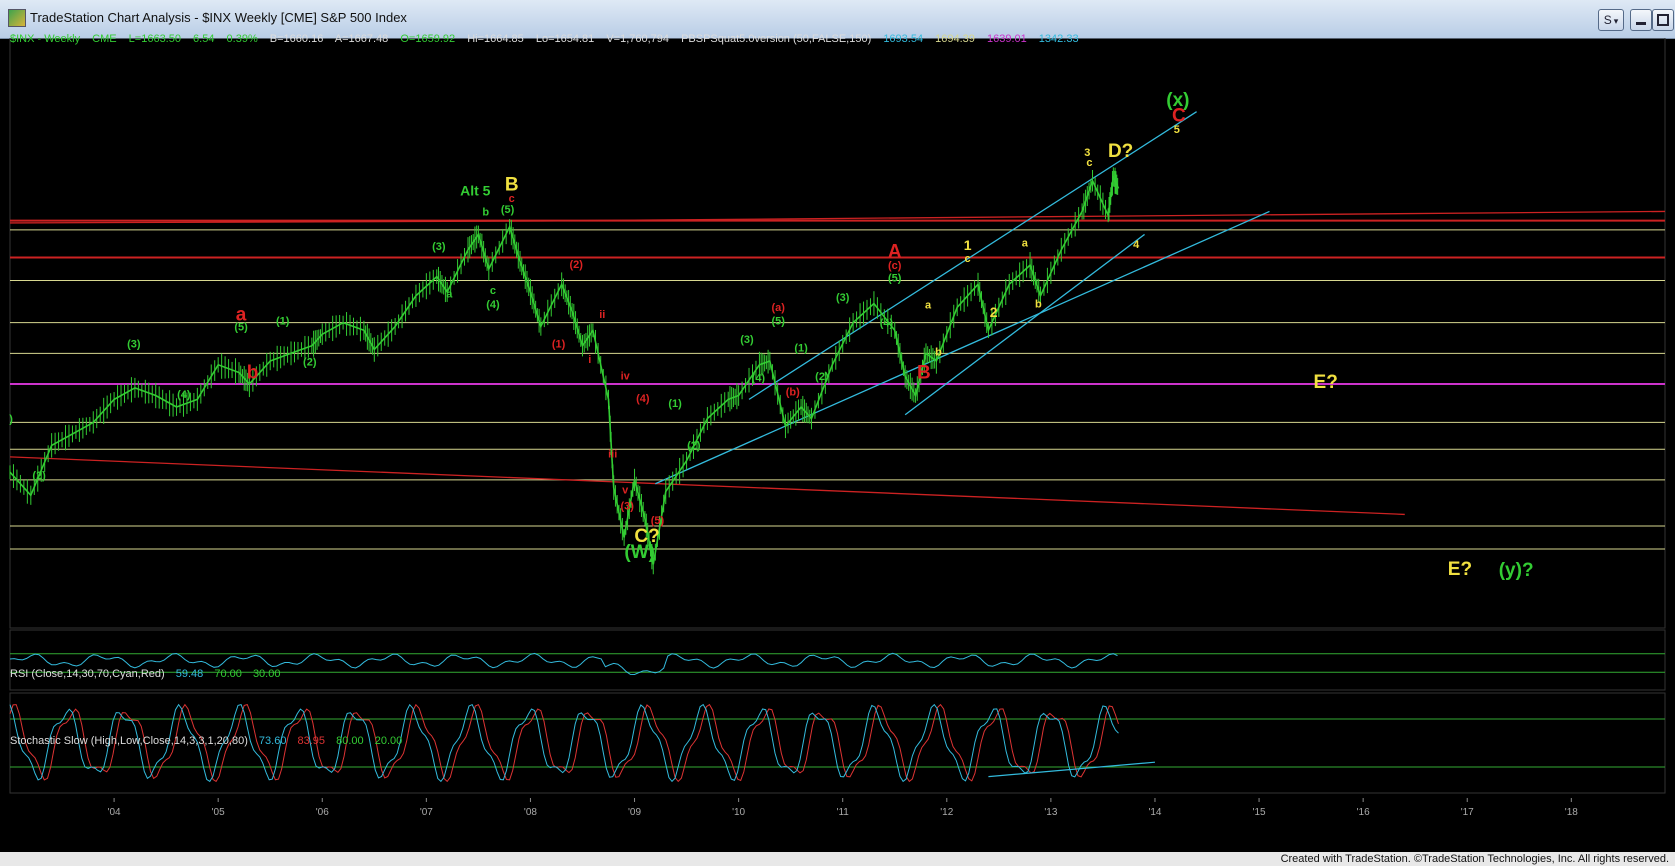 The height and width of the screenshot is (866, 1675). What do you see at coordinates (495, 39) in the screenshot?
I see `high-price: Hi=1664.85` at bounding box center [495, 39].